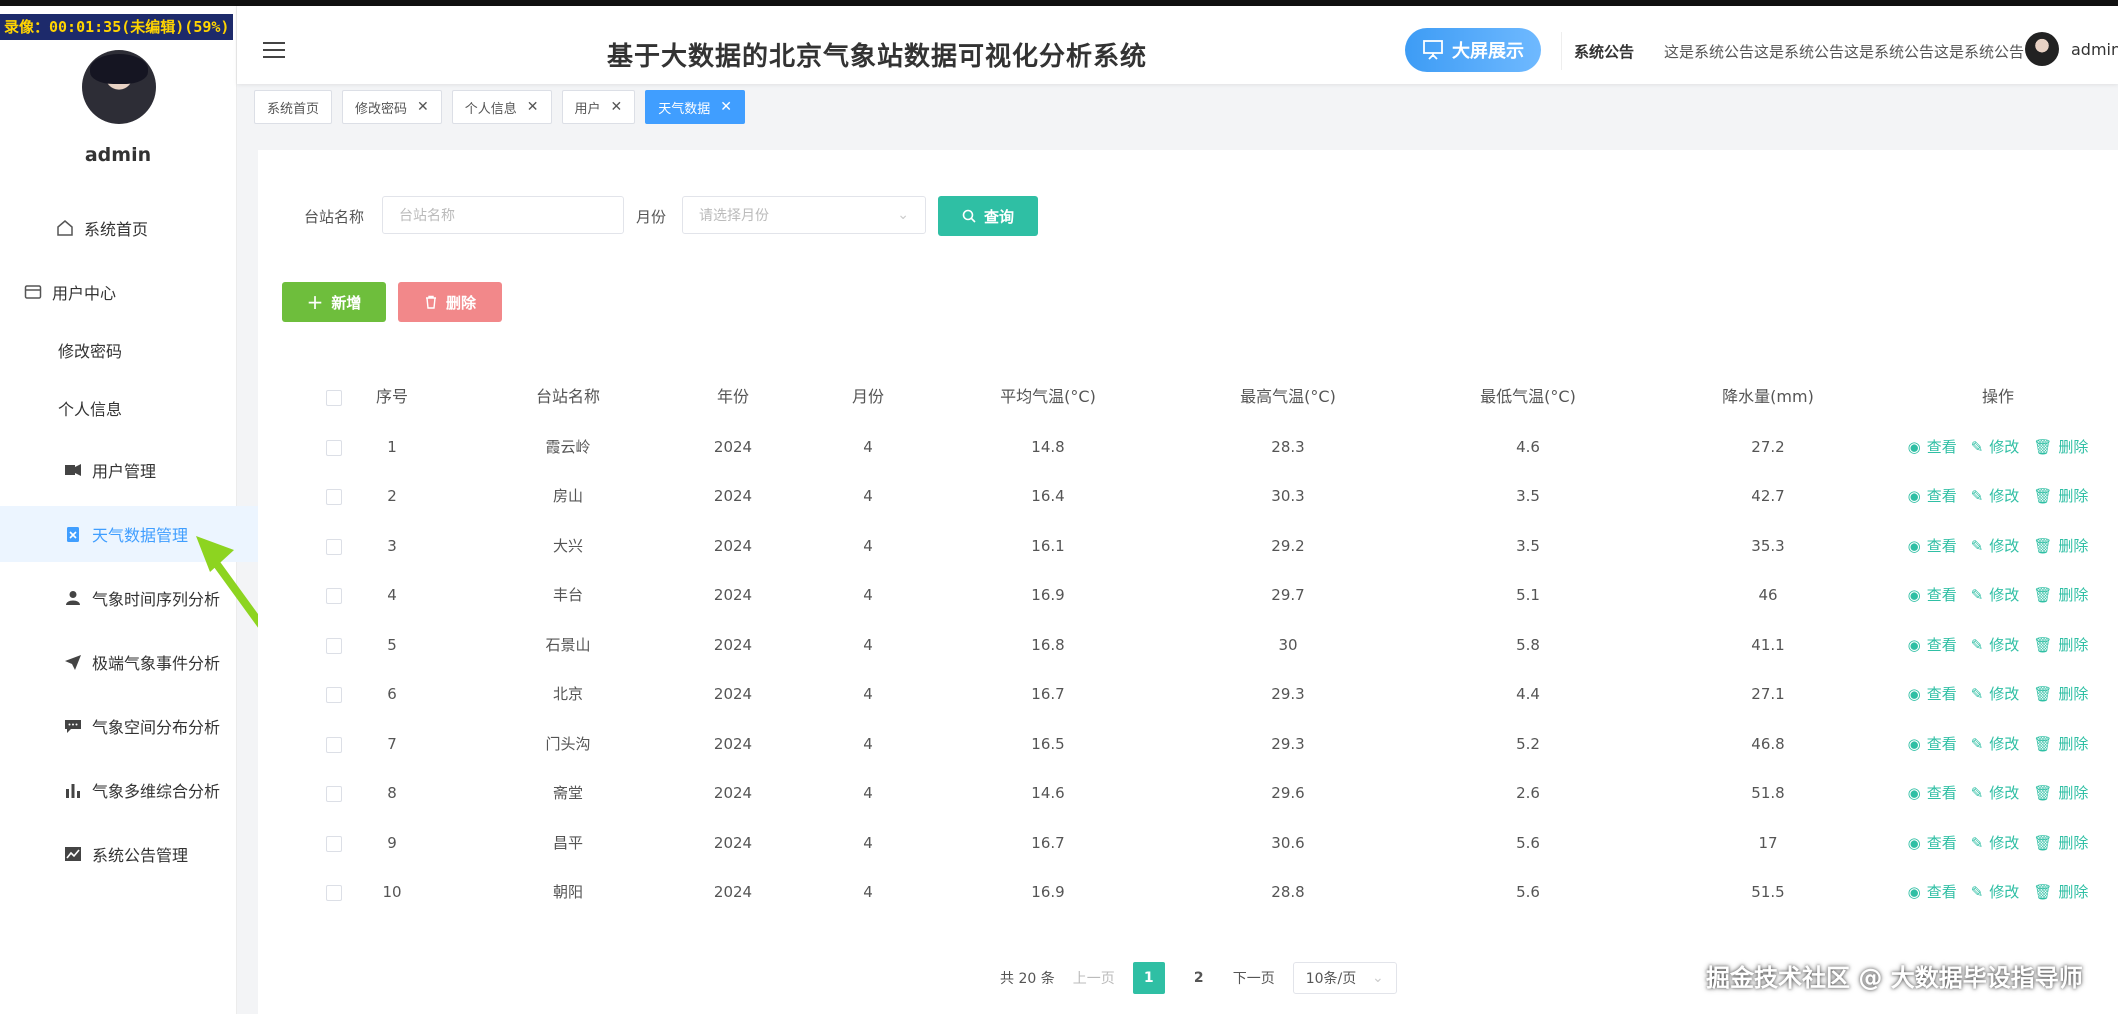 This screenshot has height=1014, width=2118. Describe the element at coordinates (130, 292) in the screenshot. I see `sidebar-item-user-center: 用户中心` at that location.